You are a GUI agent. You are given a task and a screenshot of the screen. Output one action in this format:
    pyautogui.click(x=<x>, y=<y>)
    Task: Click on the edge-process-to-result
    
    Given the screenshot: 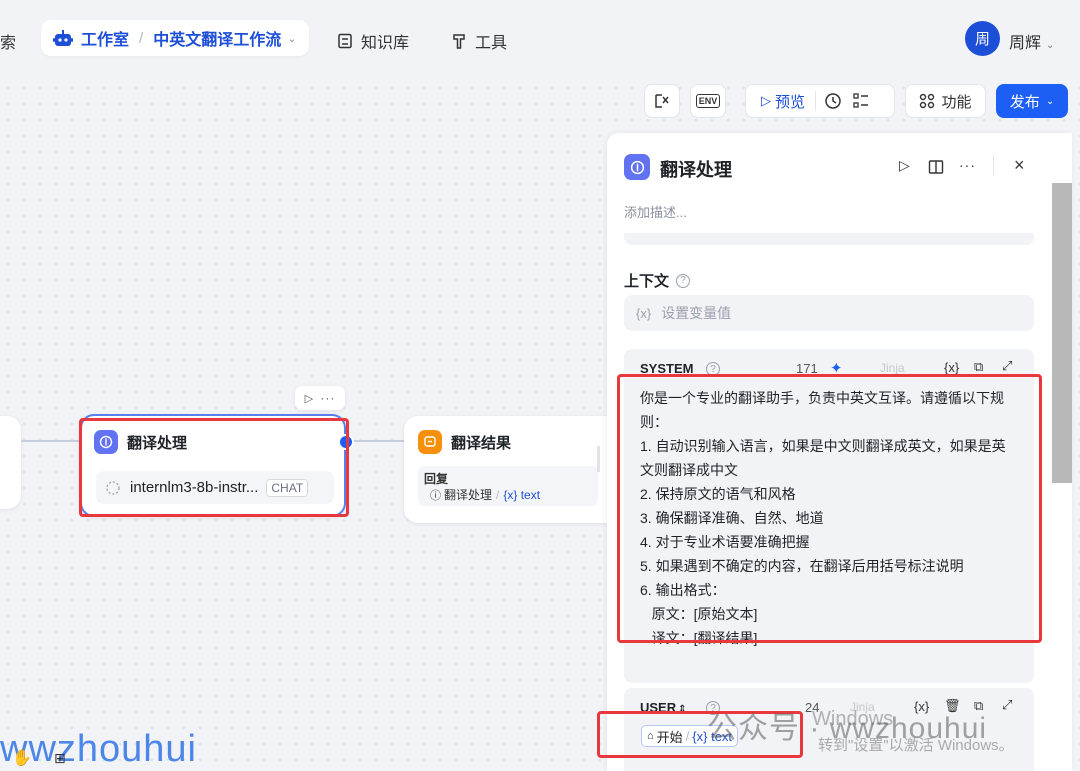 What is the action you would take?
    pyautogui.click(x=377, y=441)
    